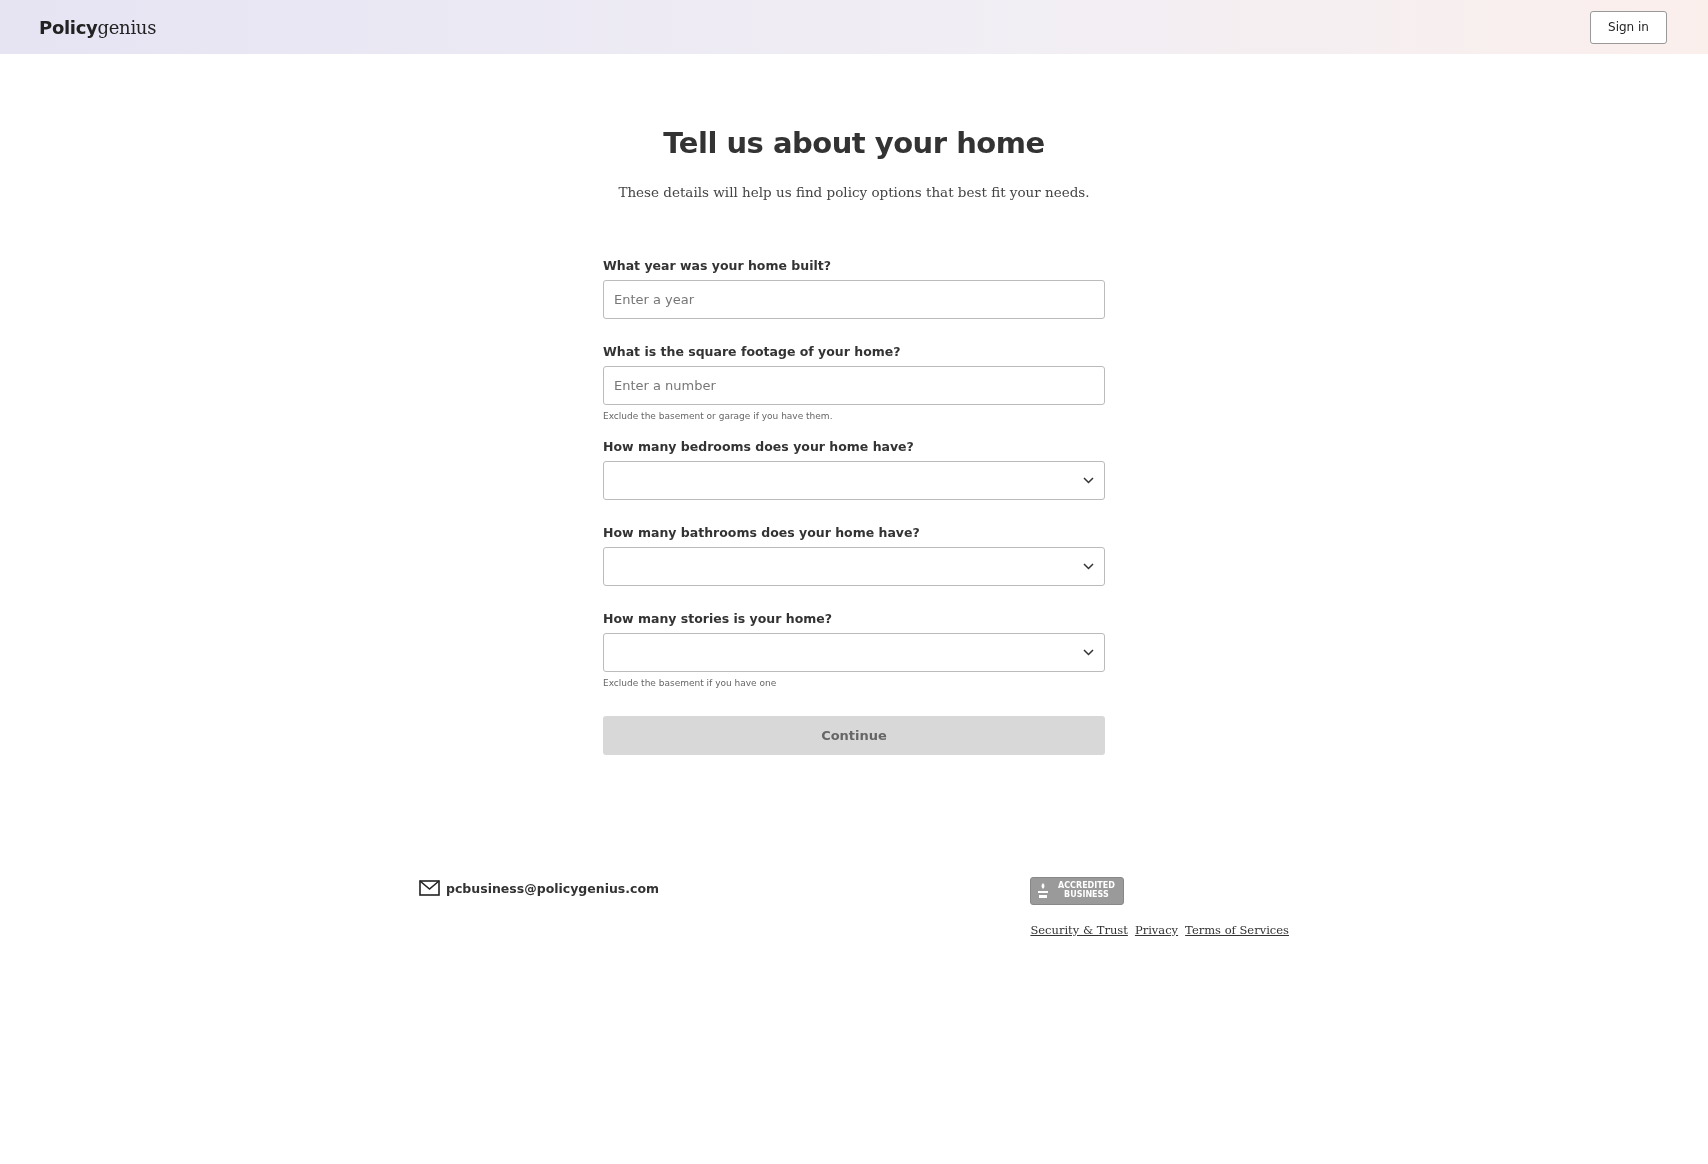 The width and height of the screenshot is (1708, 1164). What do you see at coordinates (717, 265) in the screenshot?
I see `field-label: What year was your home built?` at bounding box center [717, 265].